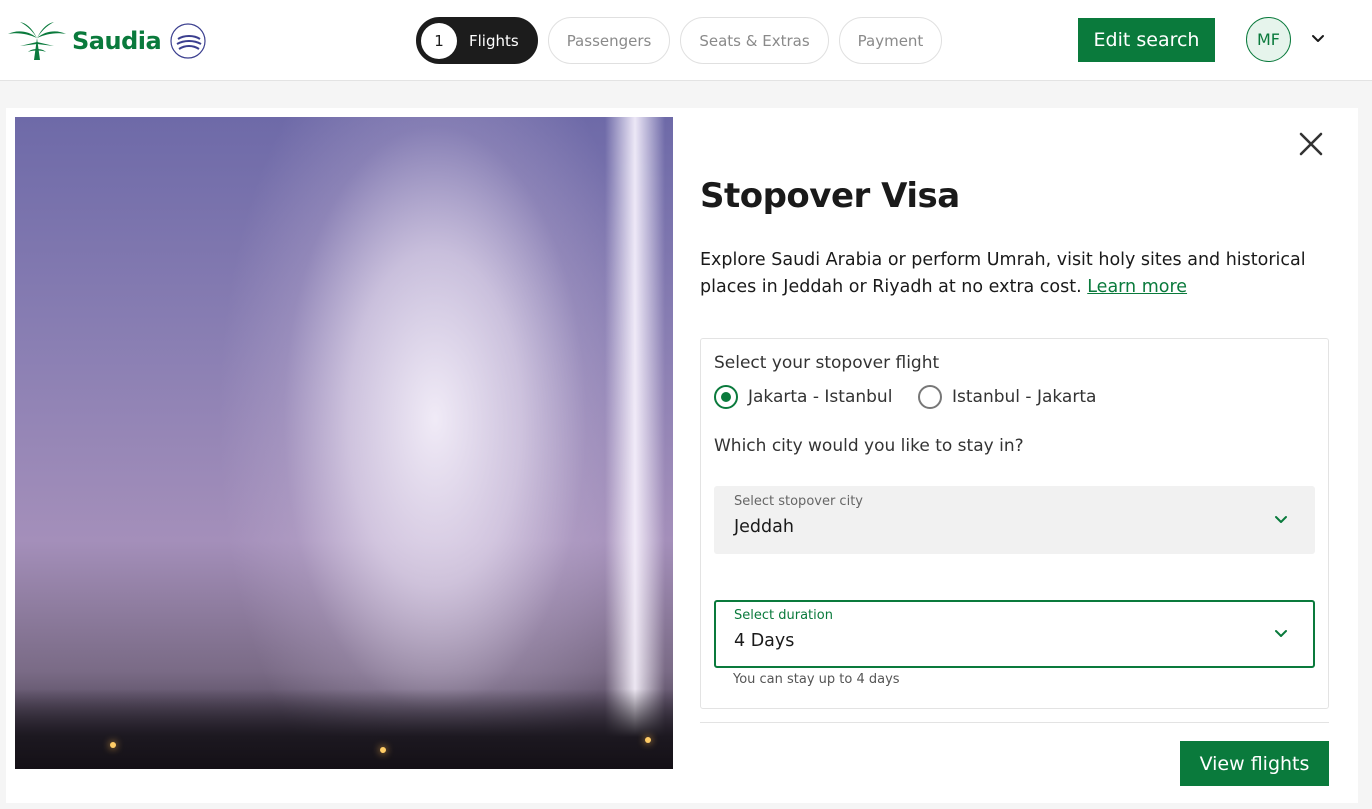 Image resolution: width=1372 pixels, height=809 pixels. Describe the element at coordinates (1024, 397) in the screenshot. I see `flight-option-label: Istanbul - Jakarta` at that location.